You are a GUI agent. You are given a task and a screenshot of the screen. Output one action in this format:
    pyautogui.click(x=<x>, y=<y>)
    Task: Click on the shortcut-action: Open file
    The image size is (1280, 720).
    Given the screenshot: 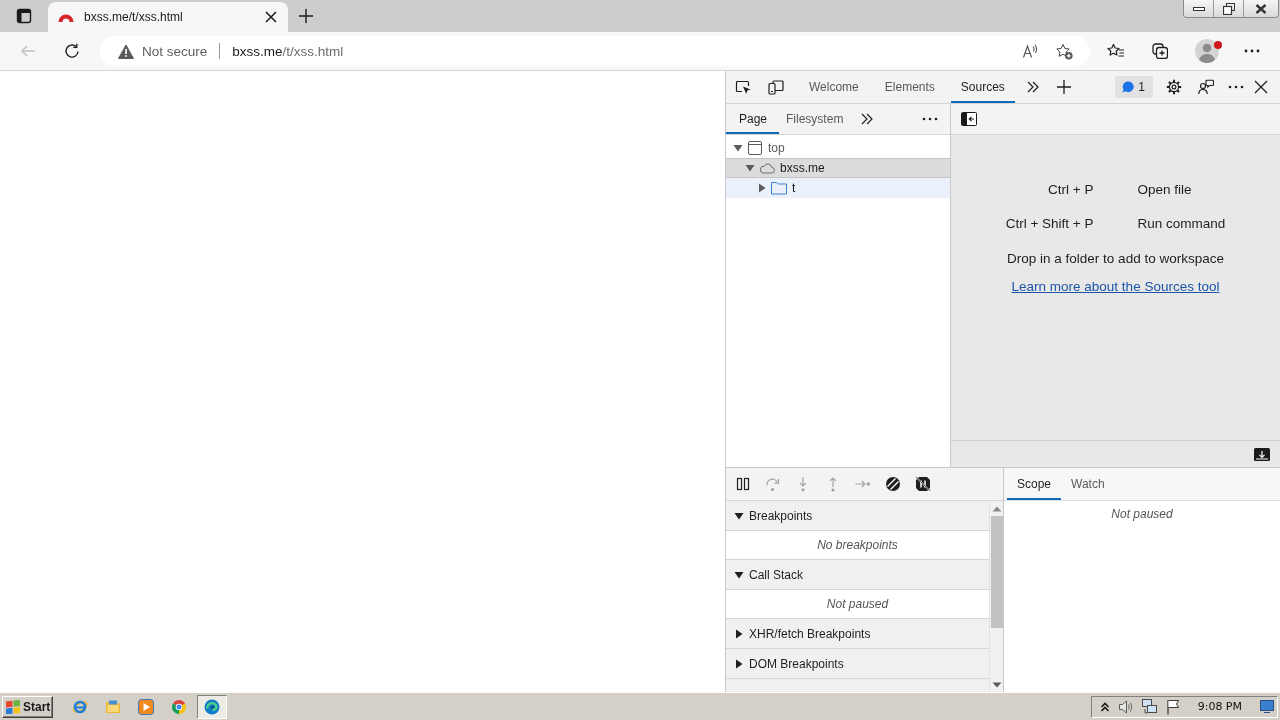 What is the action you would take?
    pyautogui.click(x=1164, y=189)
    